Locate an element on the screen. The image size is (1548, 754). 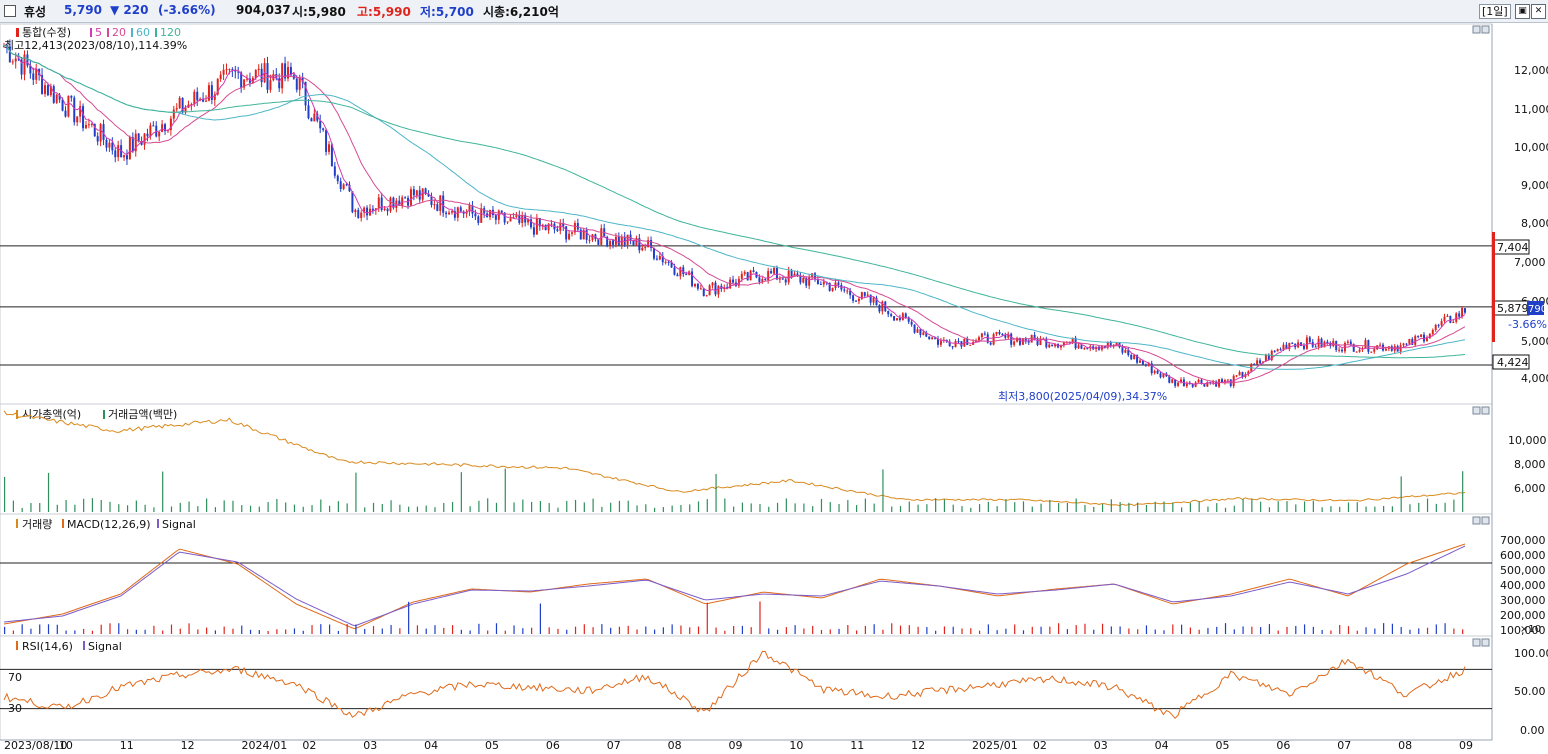
legend-macd: MACD(12,26,9) is located at coordinates (109, 524).